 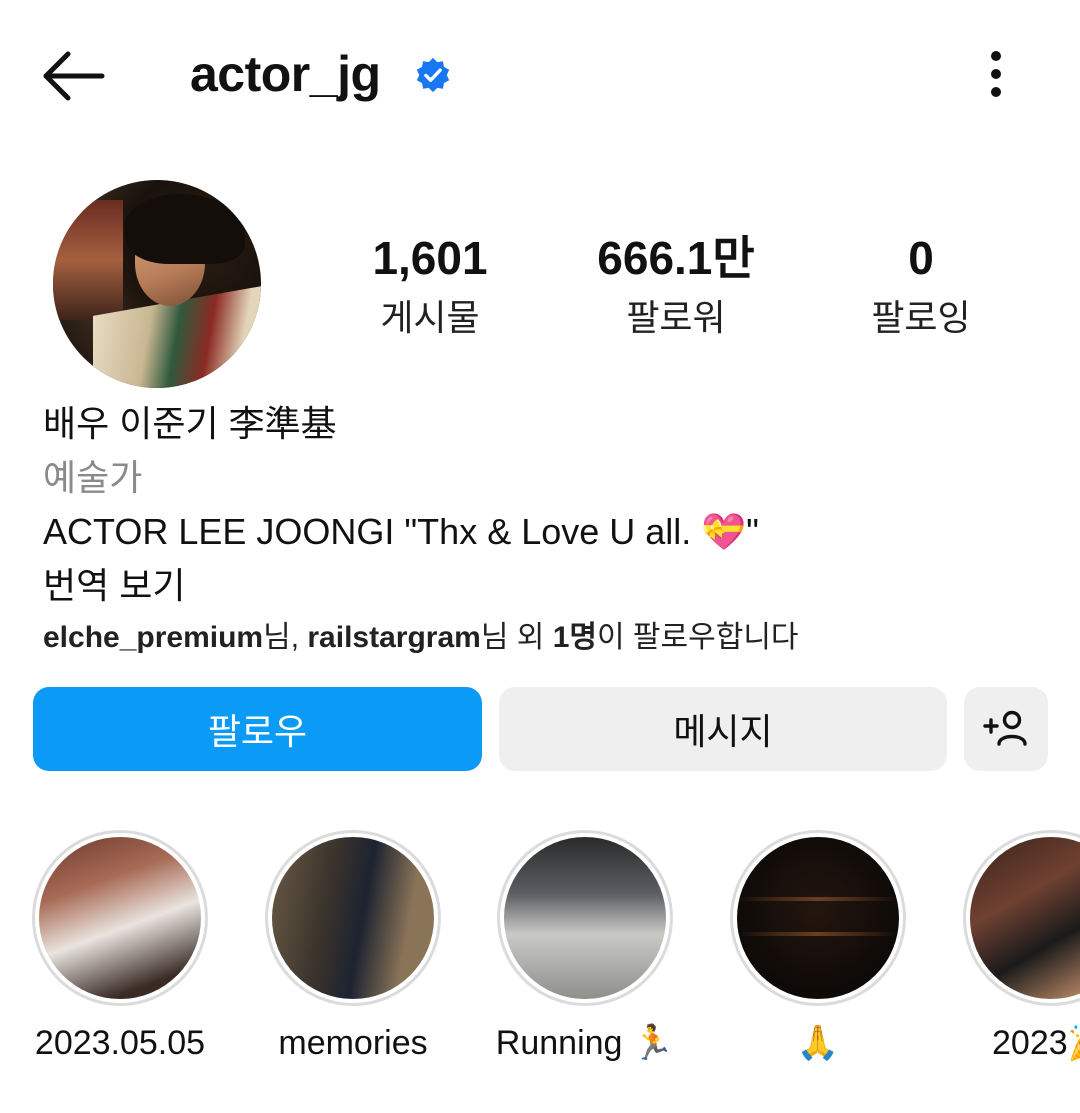 What do you see at coordinates (921, 258) in the screenshot?
I see `following-count: 0` at bounding box center [921, 258].